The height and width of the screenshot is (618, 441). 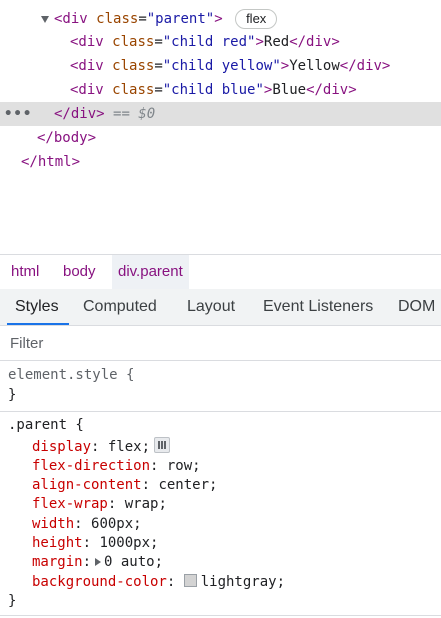 I want to click on prop-name: flex-wrap, so click(x=70, y=504).